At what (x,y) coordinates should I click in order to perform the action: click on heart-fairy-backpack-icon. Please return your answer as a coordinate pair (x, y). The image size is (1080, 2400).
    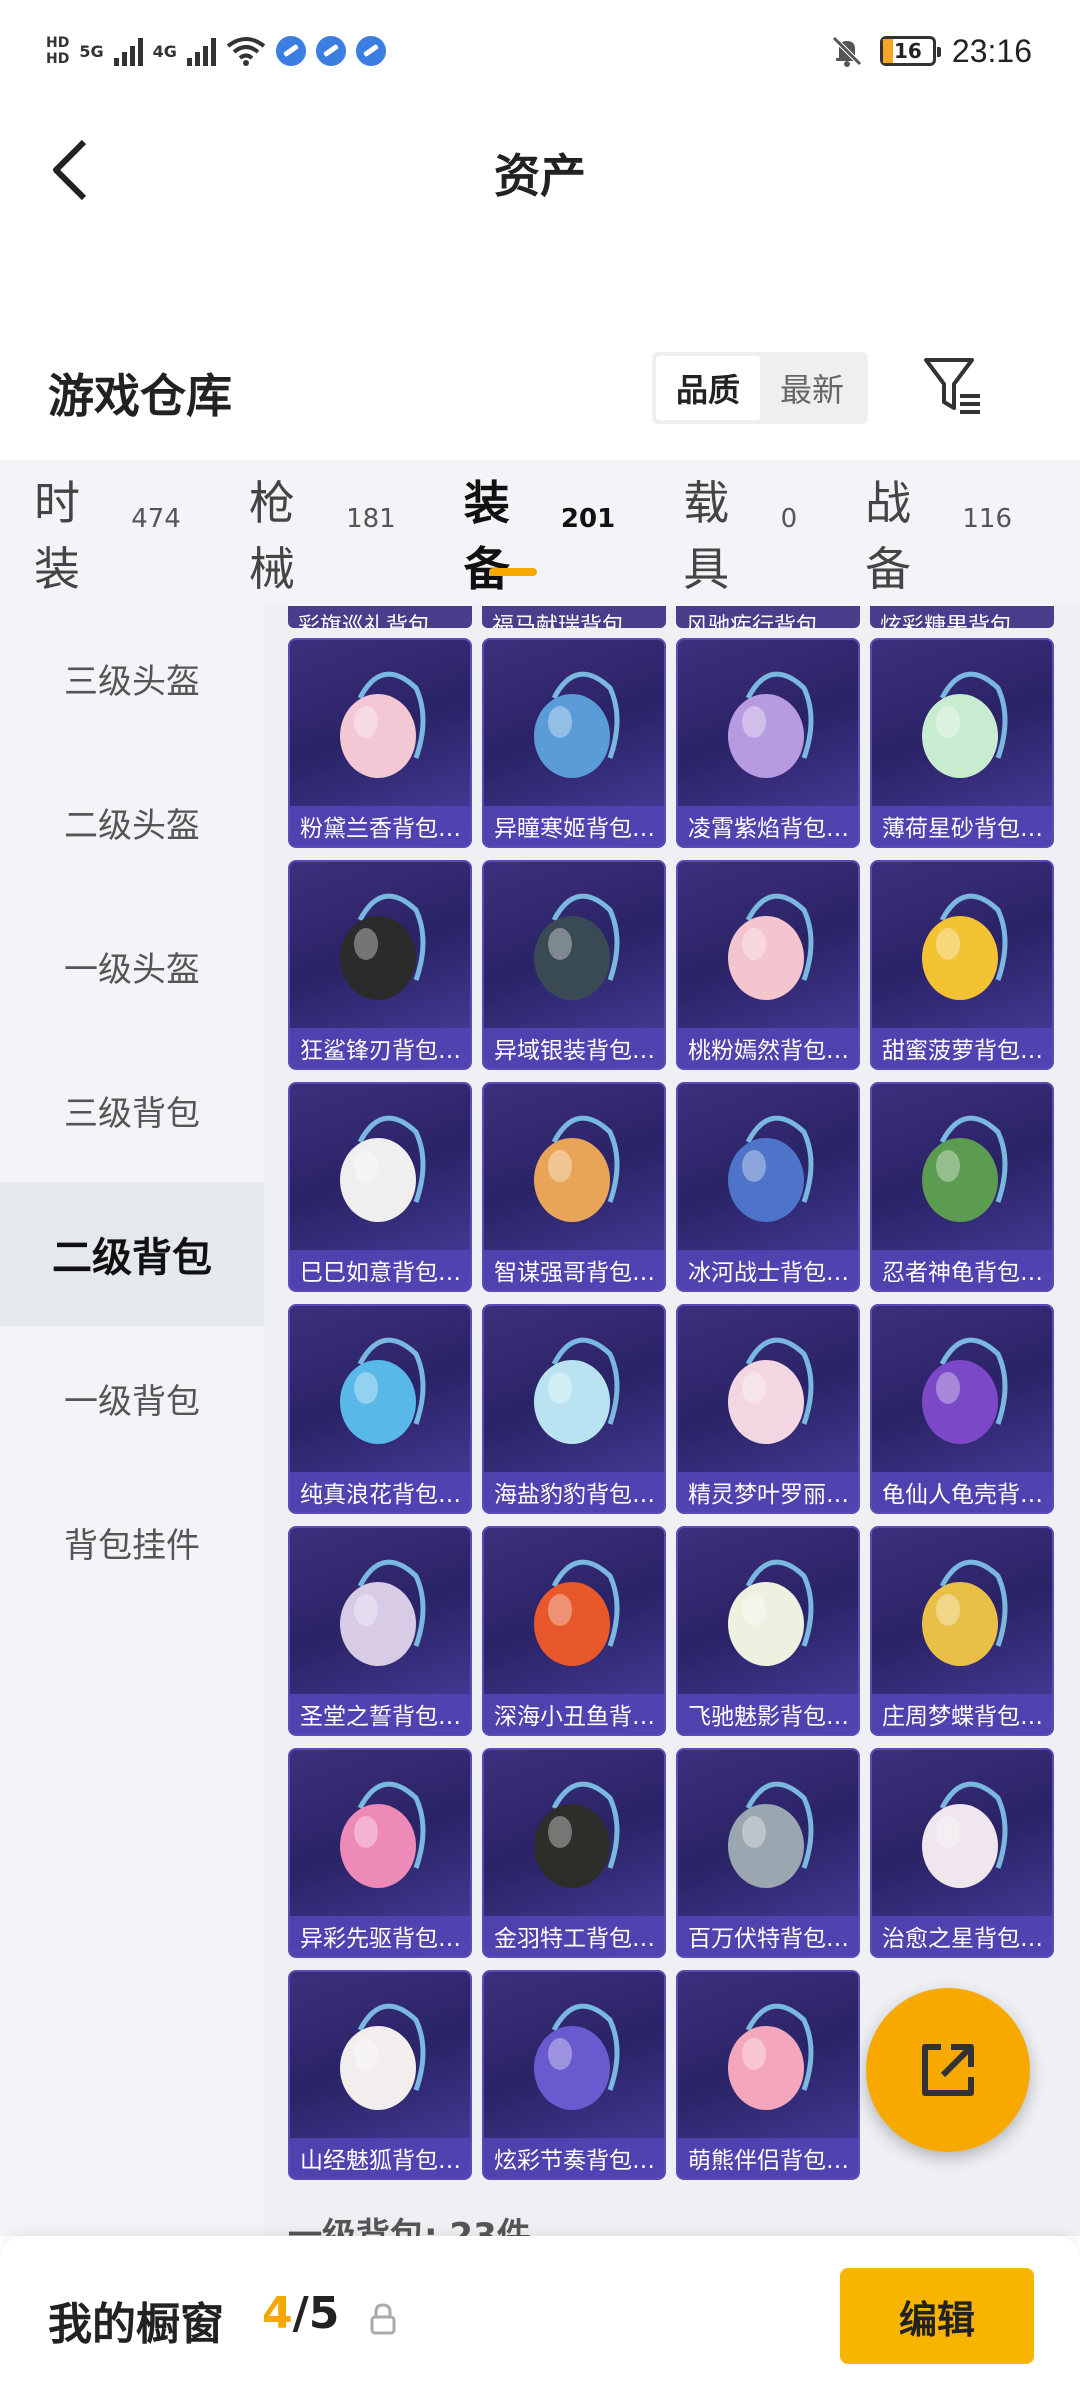
    Looking at the image, I should click on (771, 1390).